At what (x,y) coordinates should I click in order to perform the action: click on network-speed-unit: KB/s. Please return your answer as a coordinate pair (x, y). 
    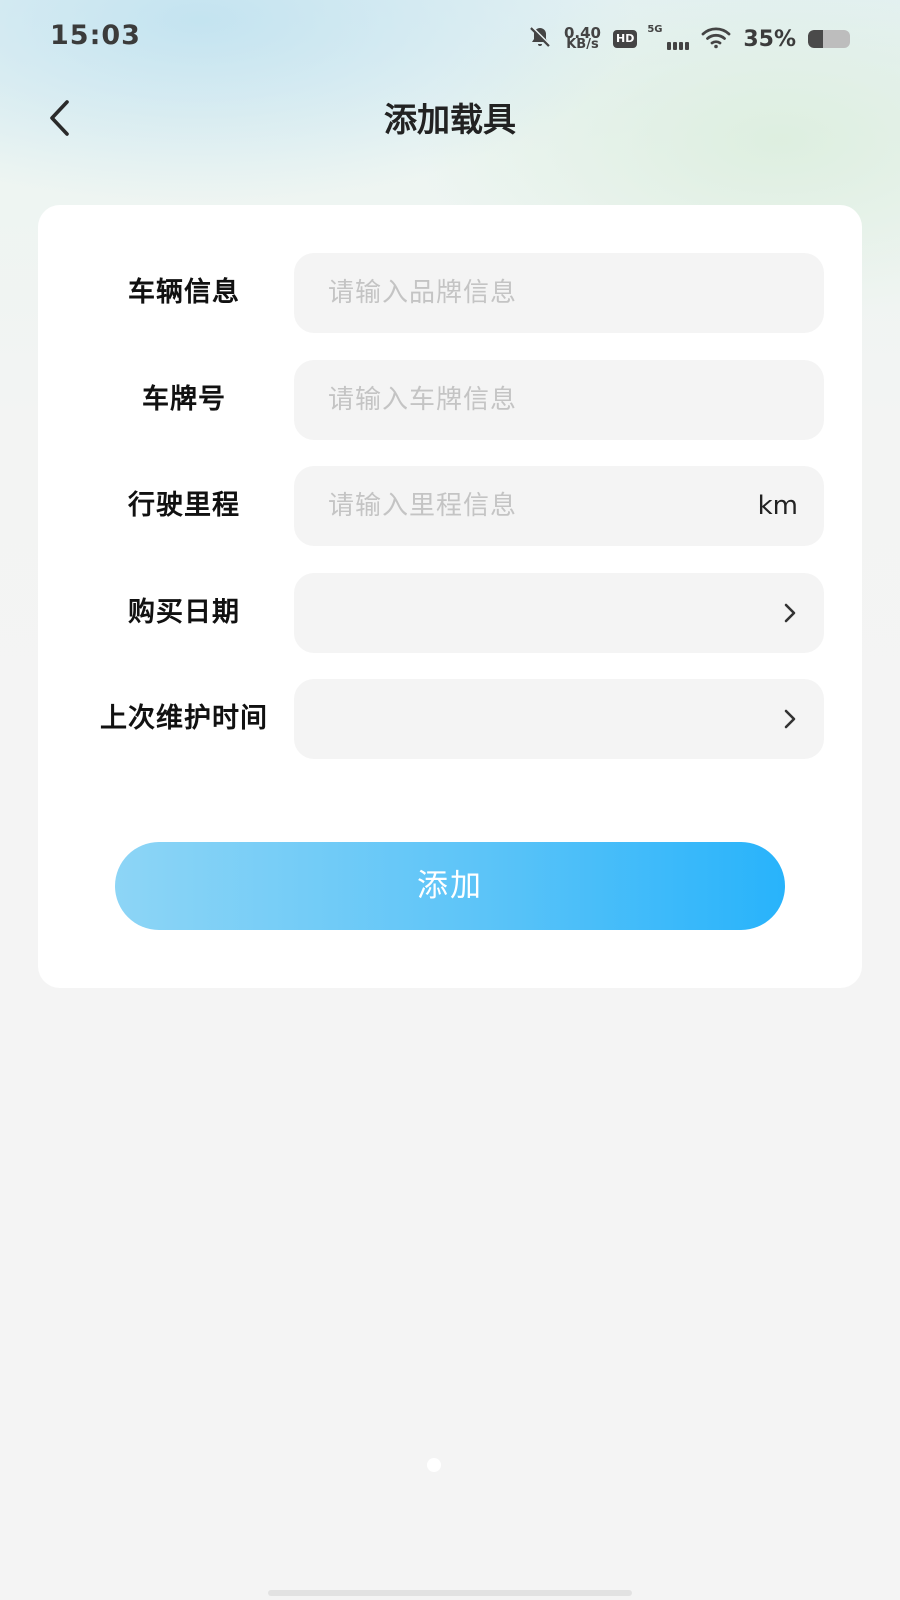
    Looking at the image, I should click on (582, 44).